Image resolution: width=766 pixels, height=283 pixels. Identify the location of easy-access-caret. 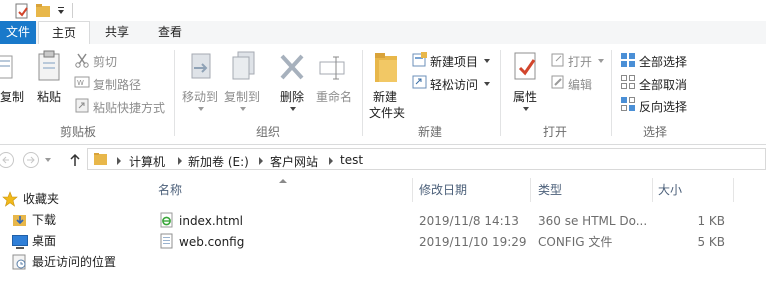
(487, 84).